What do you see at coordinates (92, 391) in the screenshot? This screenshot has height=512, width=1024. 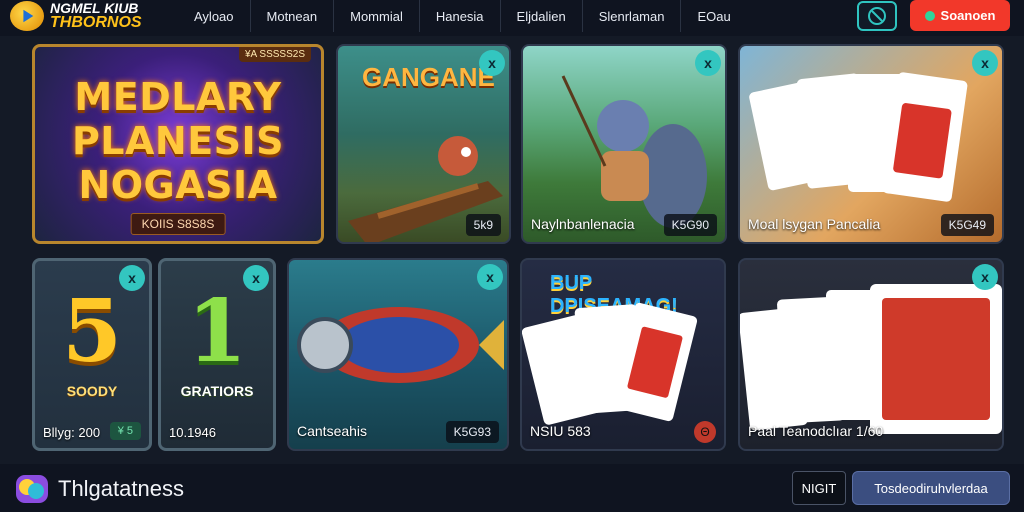 I see `five-label: SOODY` at bounding box center [92, 391].